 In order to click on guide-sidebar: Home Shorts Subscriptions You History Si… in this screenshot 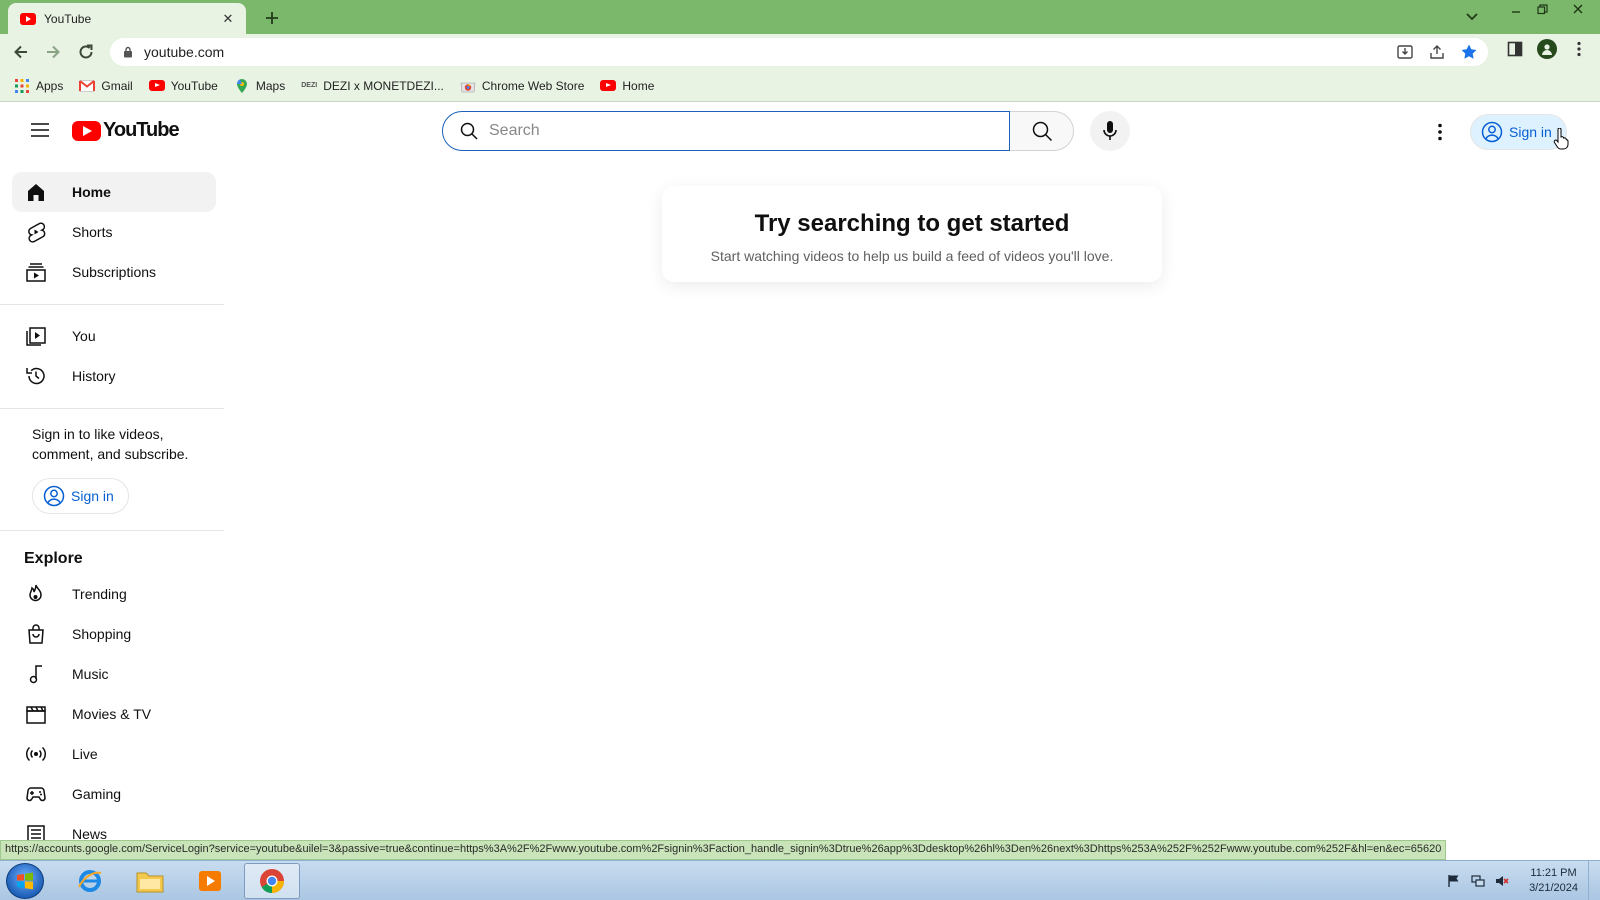, I will do `click(112, 510)`.